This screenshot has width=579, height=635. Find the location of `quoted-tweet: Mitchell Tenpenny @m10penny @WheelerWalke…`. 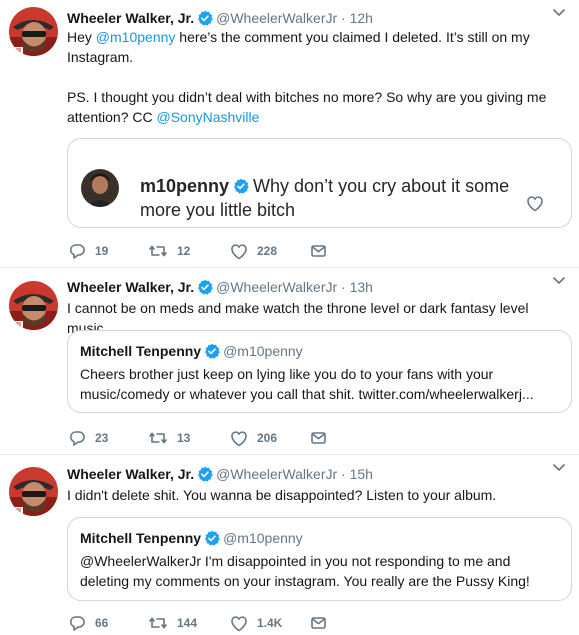

quoted-tweet: Mitchell Tenpenny @m10penny @WheelerWalke… is located at coordinates (319, 559).